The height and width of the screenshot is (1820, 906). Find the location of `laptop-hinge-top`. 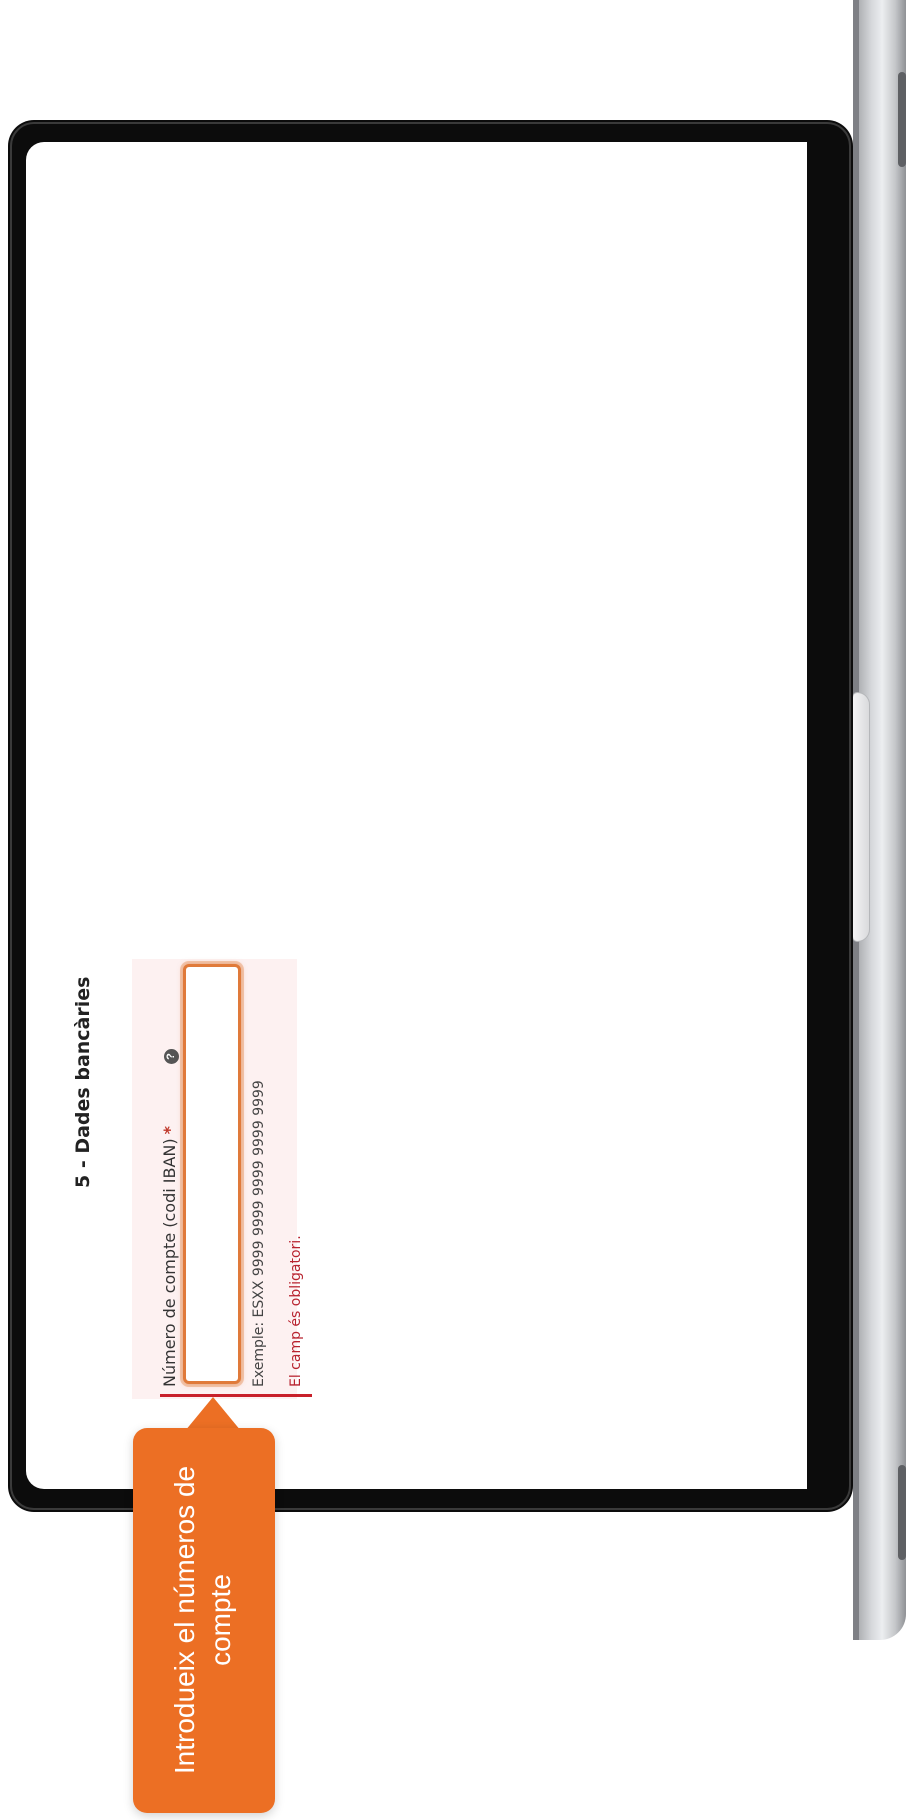

laptop-hinge-top is located at coordinates (902, 119).